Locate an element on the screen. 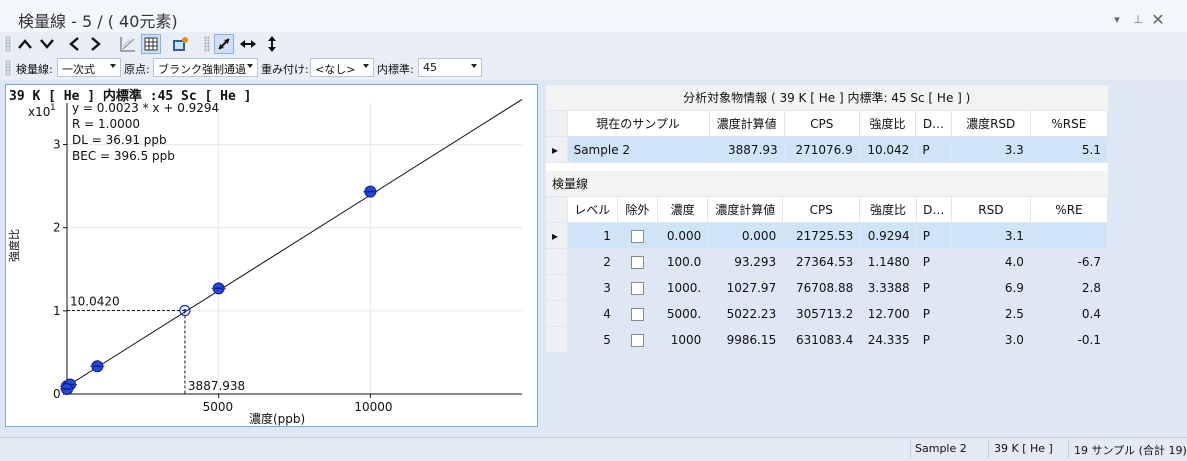 This screenshot has height=461, width=1187. table-cell: 1 is located at coordinates (592, 235).